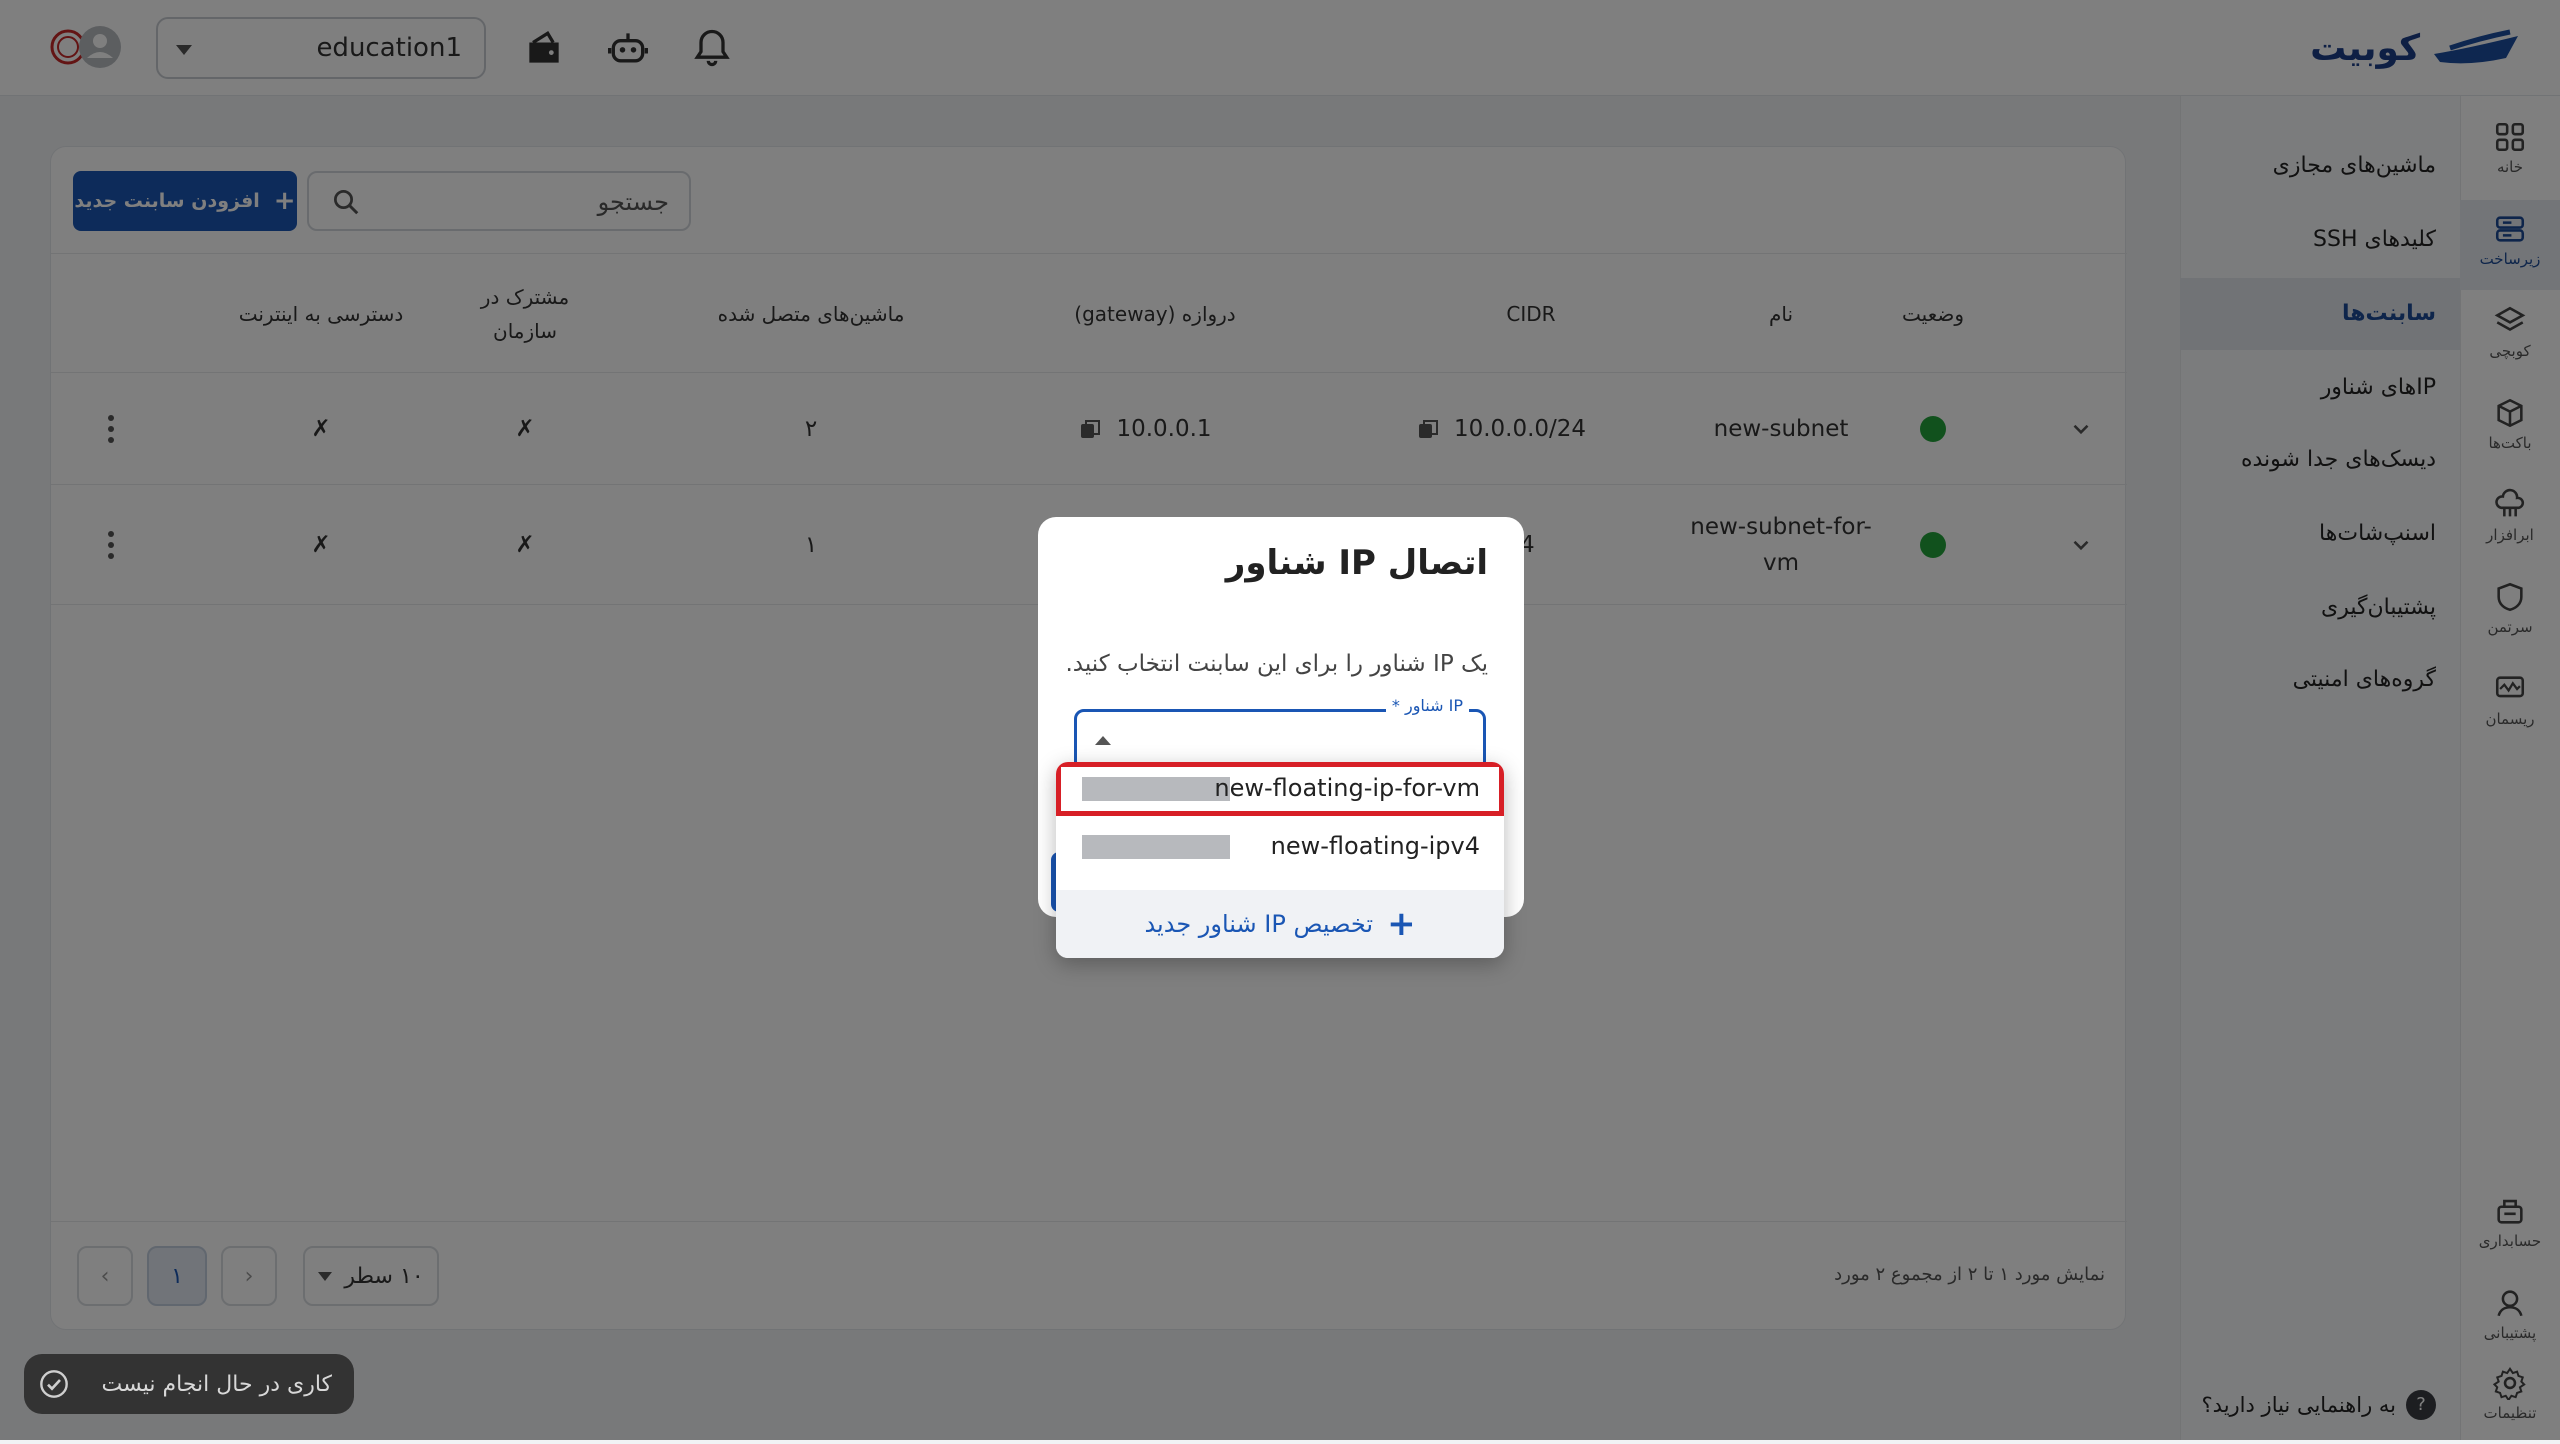 This screenshot has width=2560, height=1444. I want to click on toast-text: کاری در حال انجام نیست, so click(216, 1384).